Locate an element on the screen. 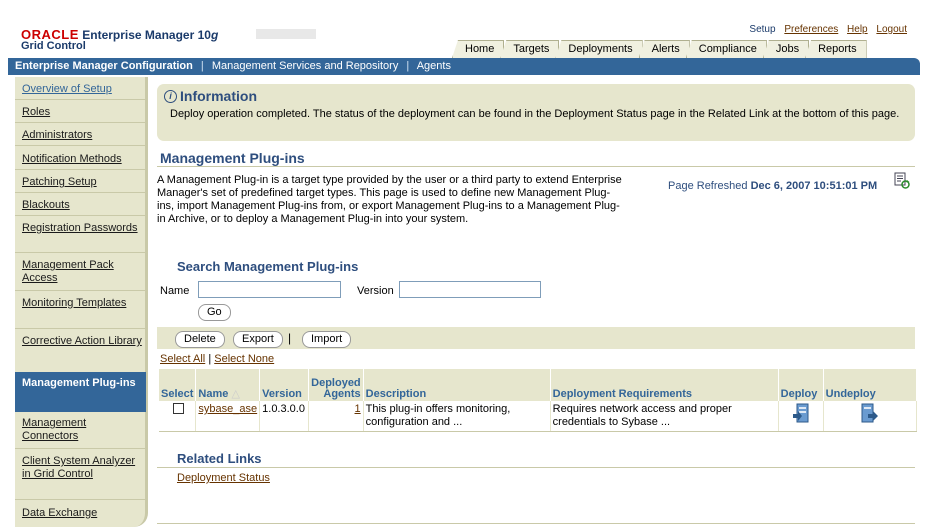 The image size is (927, 531). deployment-status-link: Deployment Status is located at coordinates (223, 478).